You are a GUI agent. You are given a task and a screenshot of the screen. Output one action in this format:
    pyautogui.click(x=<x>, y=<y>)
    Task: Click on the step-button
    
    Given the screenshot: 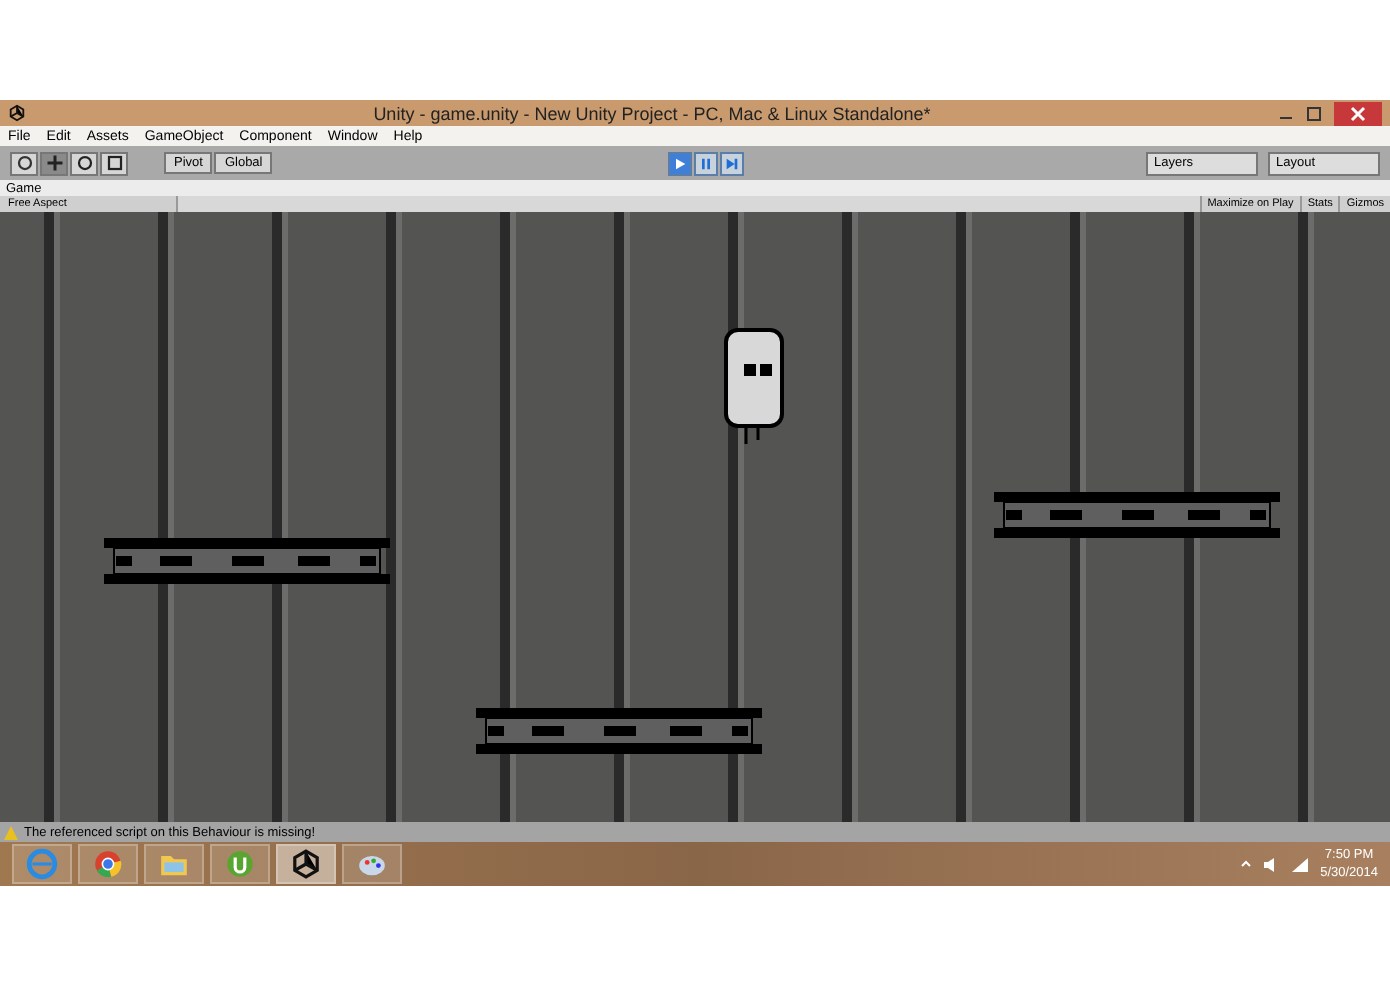 What is the action you would take?
    pyautogui.click(x=731, y=163)
    